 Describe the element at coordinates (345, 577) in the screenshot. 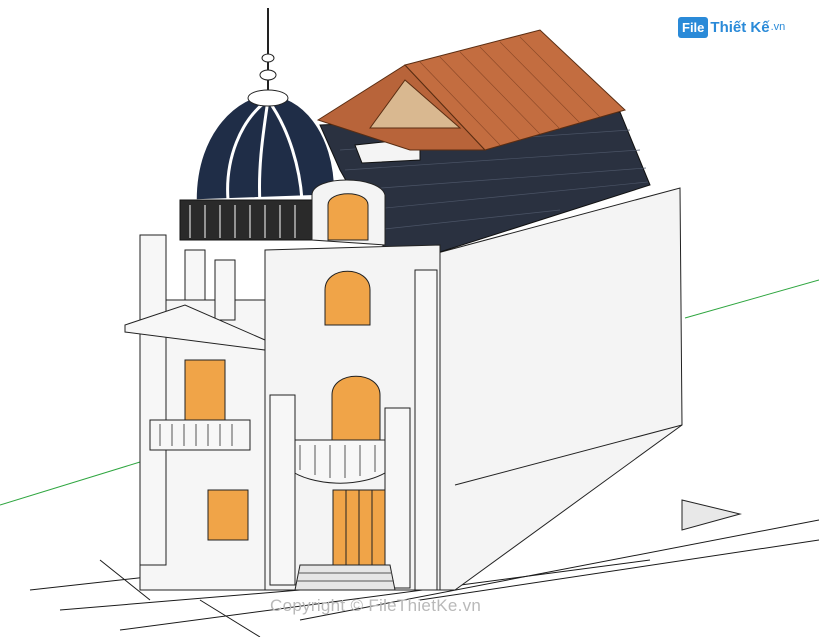

I see `entry-steps` at that location.